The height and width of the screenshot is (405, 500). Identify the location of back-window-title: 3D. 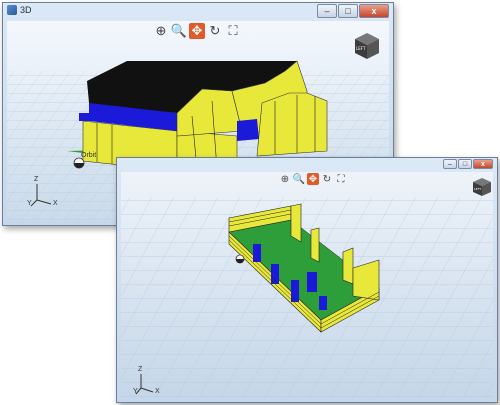
(26, 10).